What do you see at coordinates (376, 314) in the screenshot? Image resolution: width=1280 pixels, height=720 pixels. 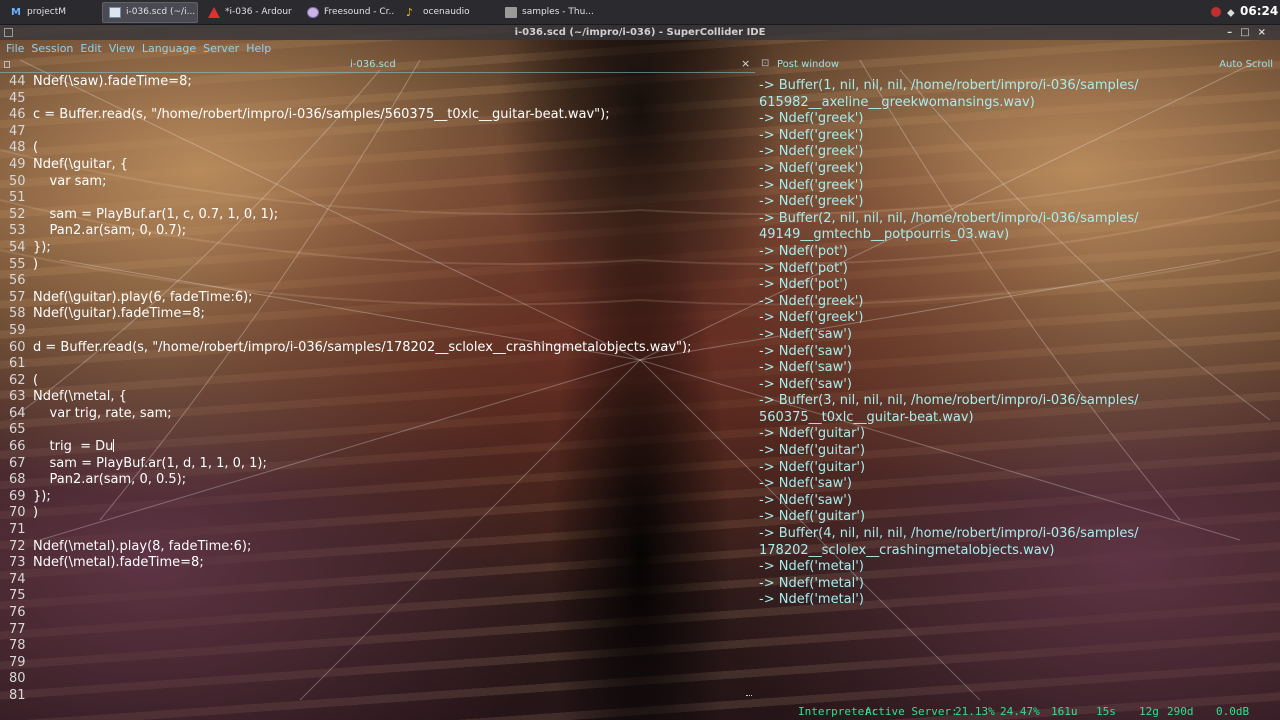 I see `code-line: 58 Ndef(\guitar).fadeTime=8;` at bounding box center [376, 314].